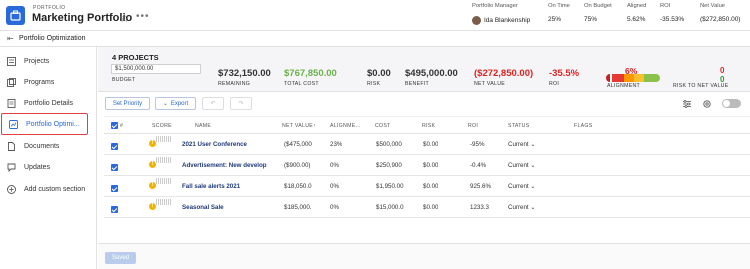 The width and height of the screenshot is (750, 269). Describe the element at coordinates (10, 38) in the screenshot. I see `collapse-sidebar-icon: ⇤` at that location.